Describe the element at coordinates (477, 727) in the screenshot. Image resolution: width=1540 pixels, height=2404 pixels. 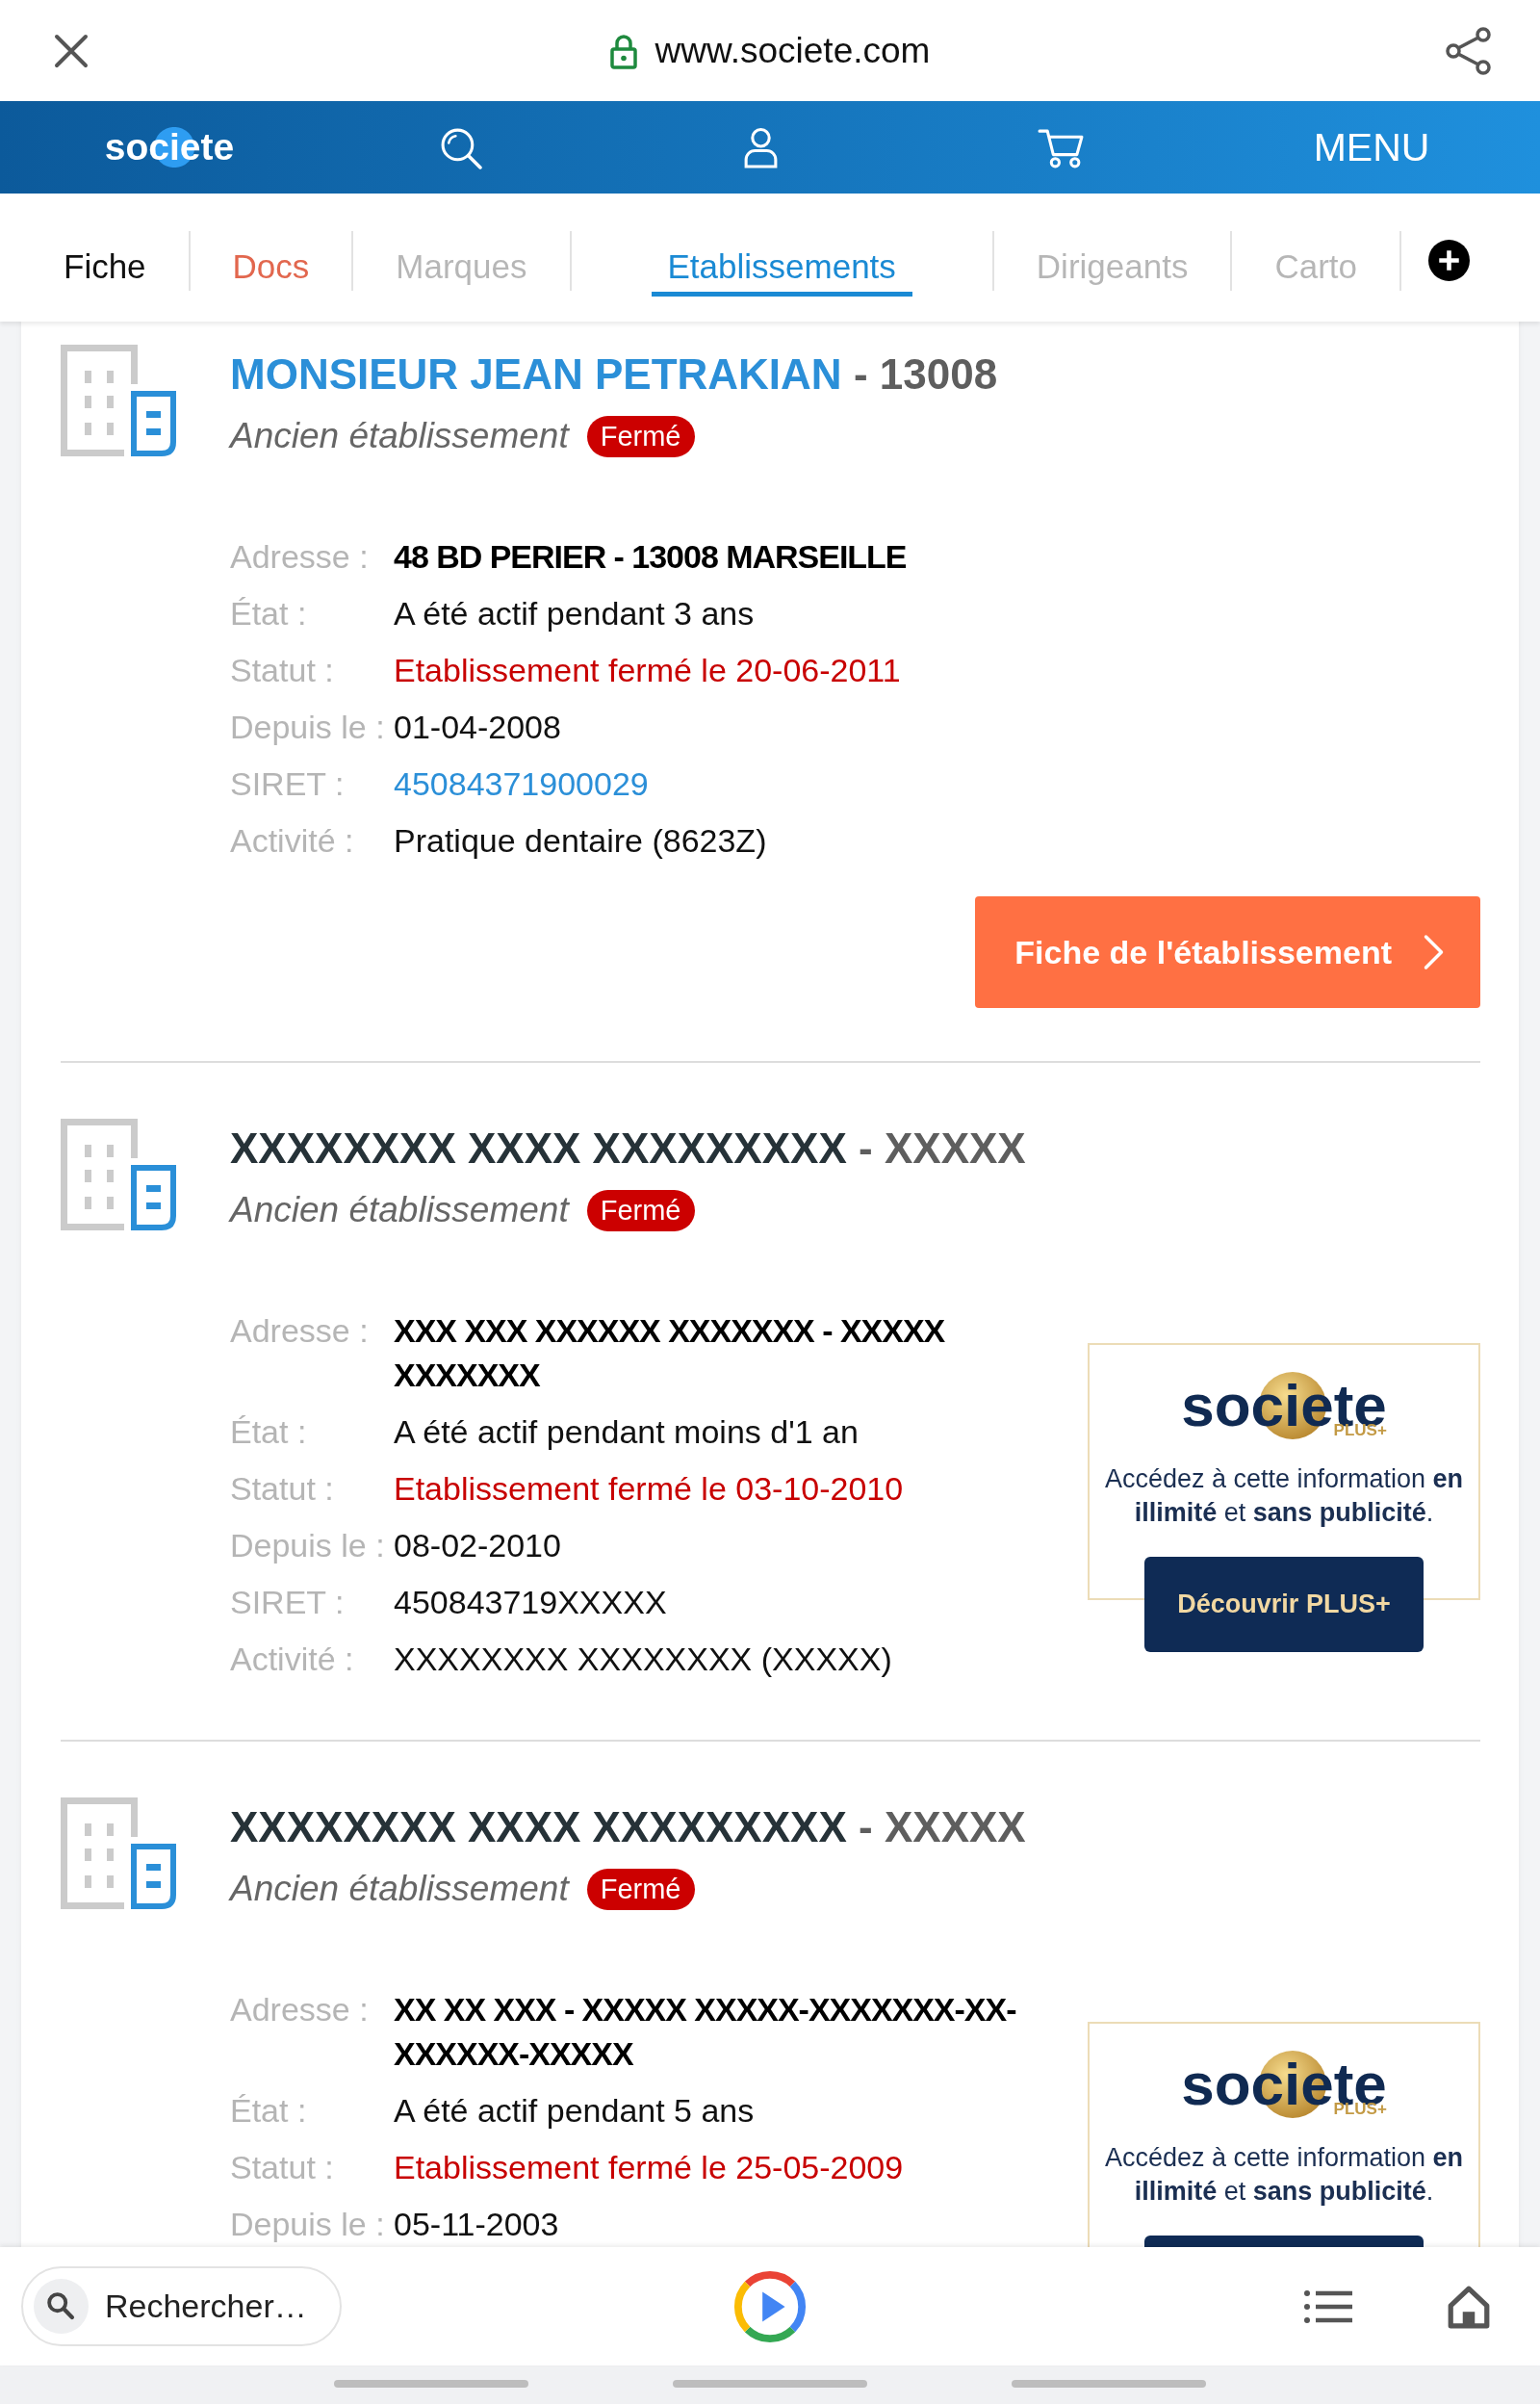
I see `field-value: 01-04-2008` at that location.